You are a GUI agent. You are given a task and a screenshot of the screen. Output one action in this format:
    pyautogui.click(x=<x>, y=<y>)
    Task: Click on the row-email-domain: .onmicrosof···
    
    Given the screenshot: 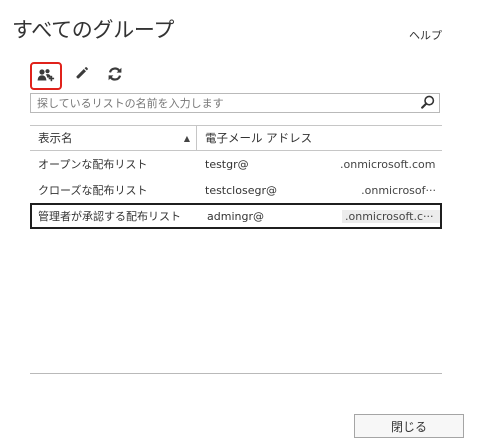 What is the action you would take?
    pyautogui.click(x=398, y=190)
    